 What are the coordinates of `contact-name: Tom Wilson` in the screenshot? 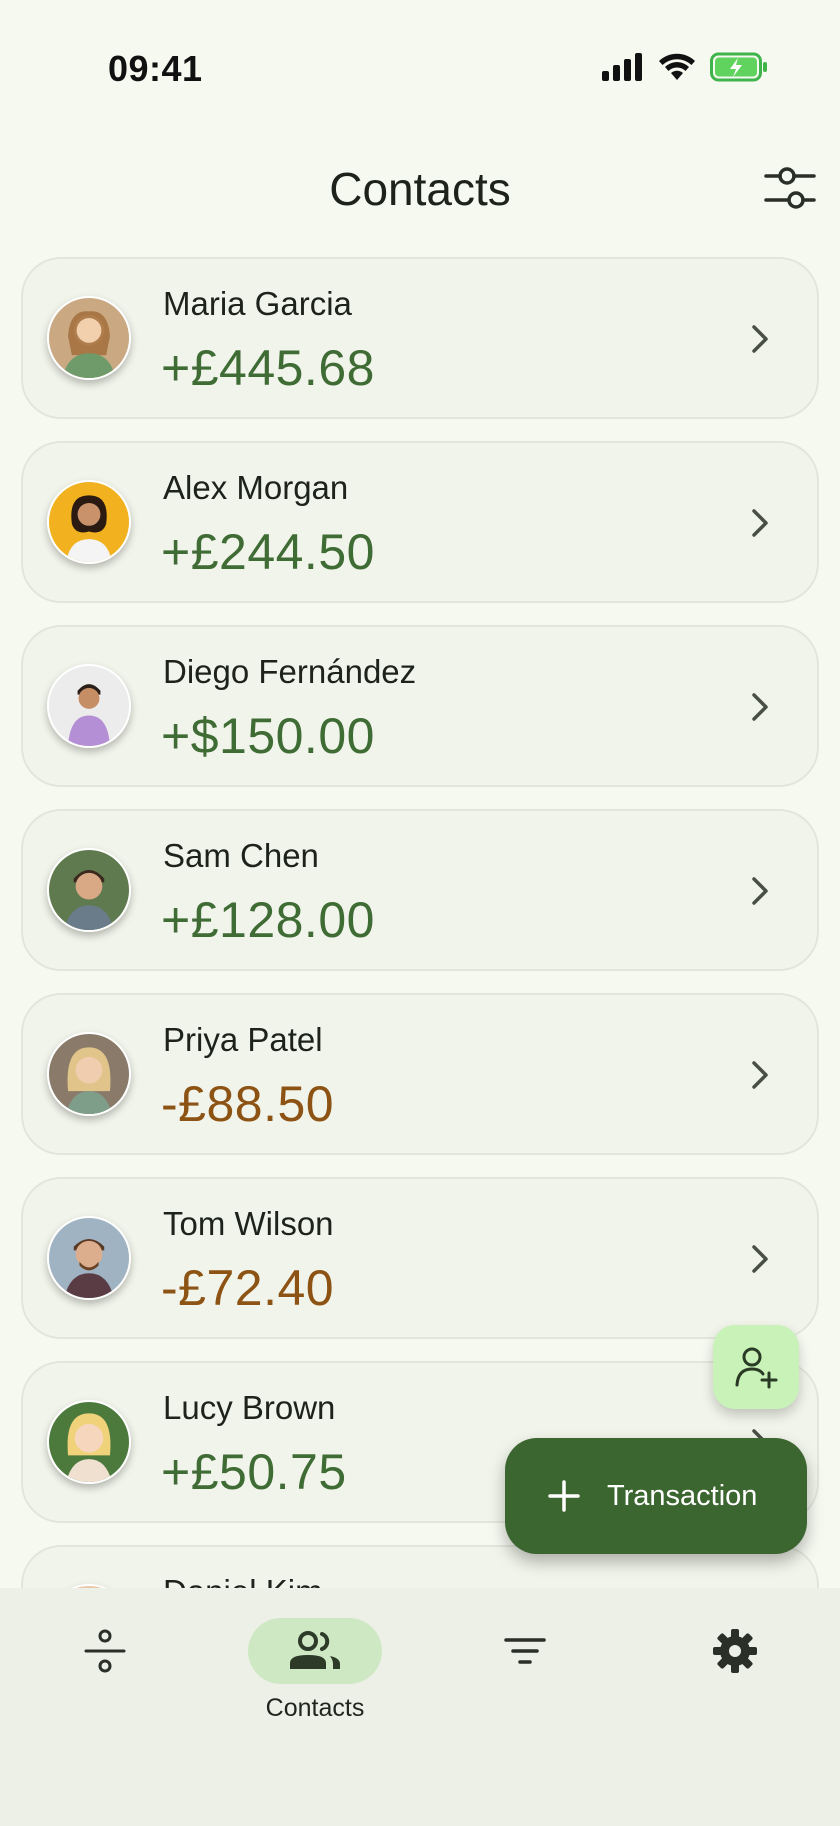 It's located at (248, 1223).